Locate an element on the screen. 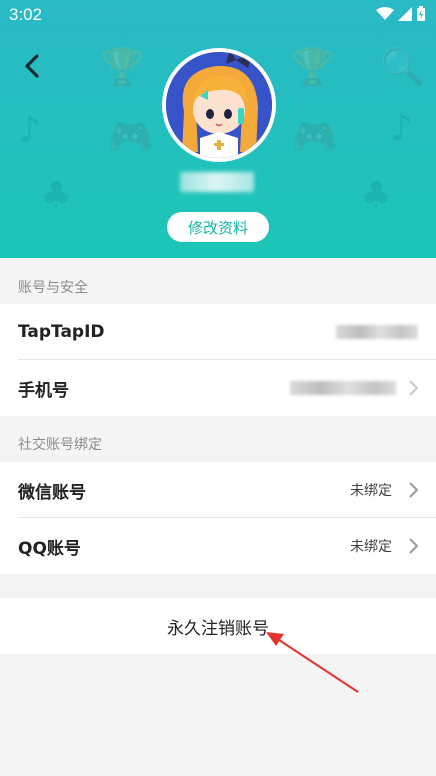  status-icons is located at coordinates (401, 14).